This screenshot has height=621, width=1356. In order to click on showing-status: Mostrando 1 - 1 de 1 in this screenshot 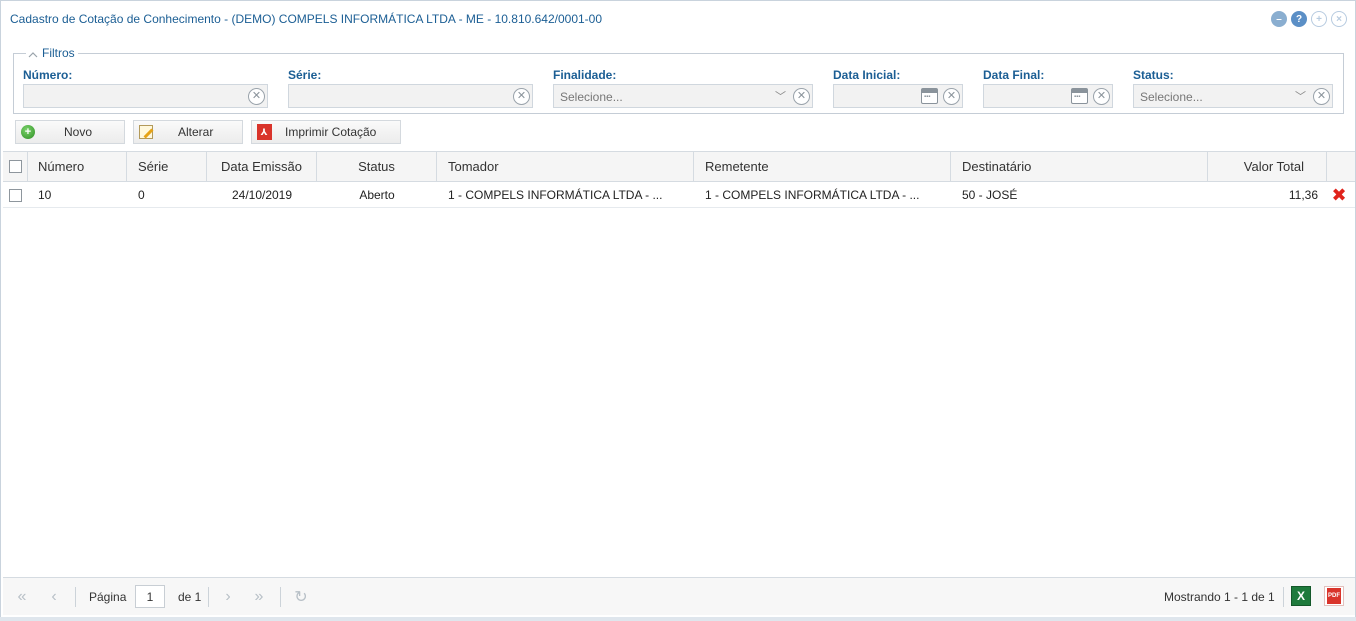, I will do `click(1219, 597)`.